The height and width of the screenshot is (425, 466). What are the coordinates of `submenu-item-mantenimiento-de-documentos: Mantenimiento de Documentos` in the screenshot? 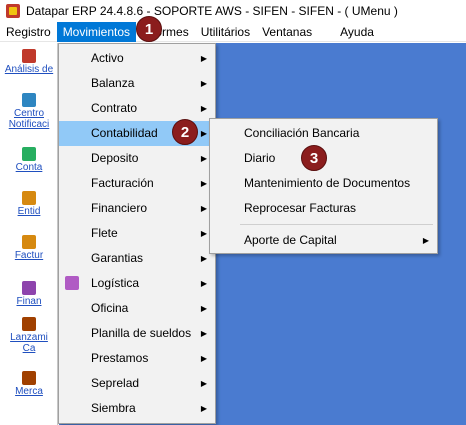 It's located at (323, 183).